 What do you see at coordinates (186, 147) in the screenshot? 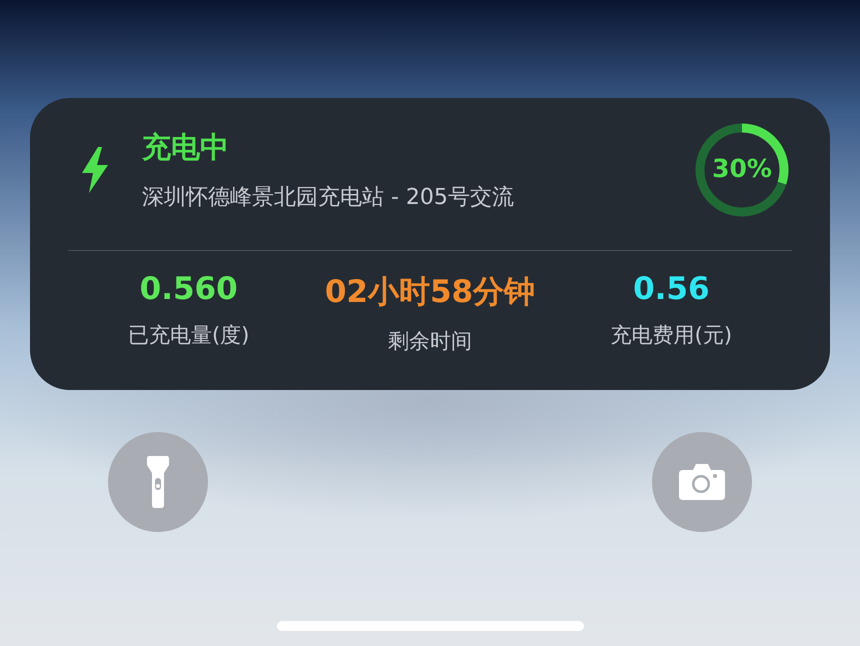
I see `status-text: 充电中` at bounding box center [186, 147].